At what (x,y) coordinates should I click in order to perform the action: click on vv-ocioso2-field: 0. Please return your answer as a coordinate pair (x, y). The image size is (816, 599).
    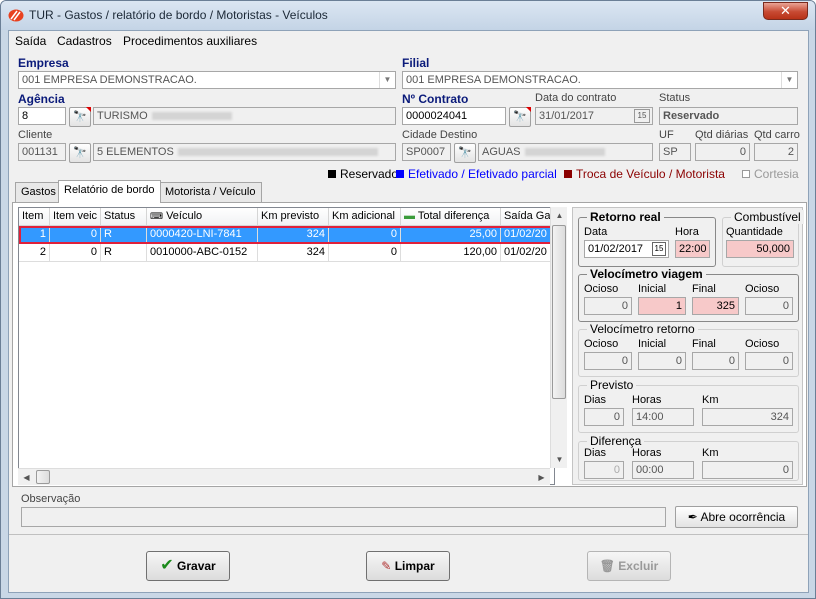
    Looking at the image, I should click on (769, 306).